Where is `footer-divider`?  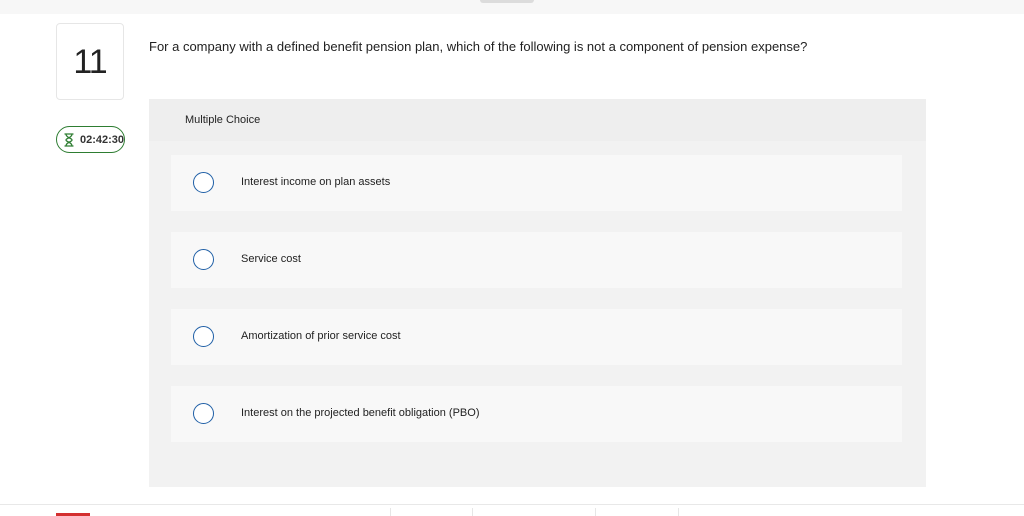
footer-divider is located at coordinates (512, 504).